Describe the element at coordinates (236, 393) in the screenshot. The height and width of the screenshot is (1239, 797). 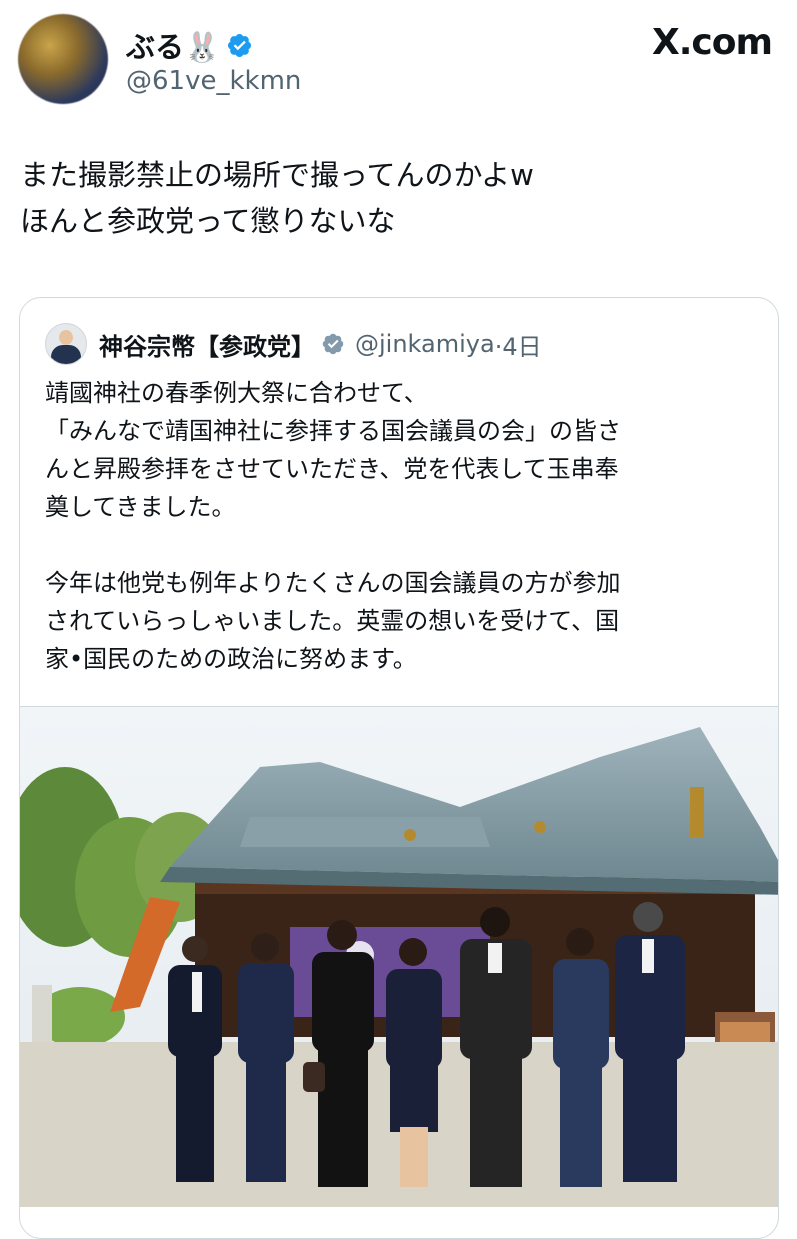
I see `quote-line: 靖國神社の春季例大祭に合わせて、` at that location.